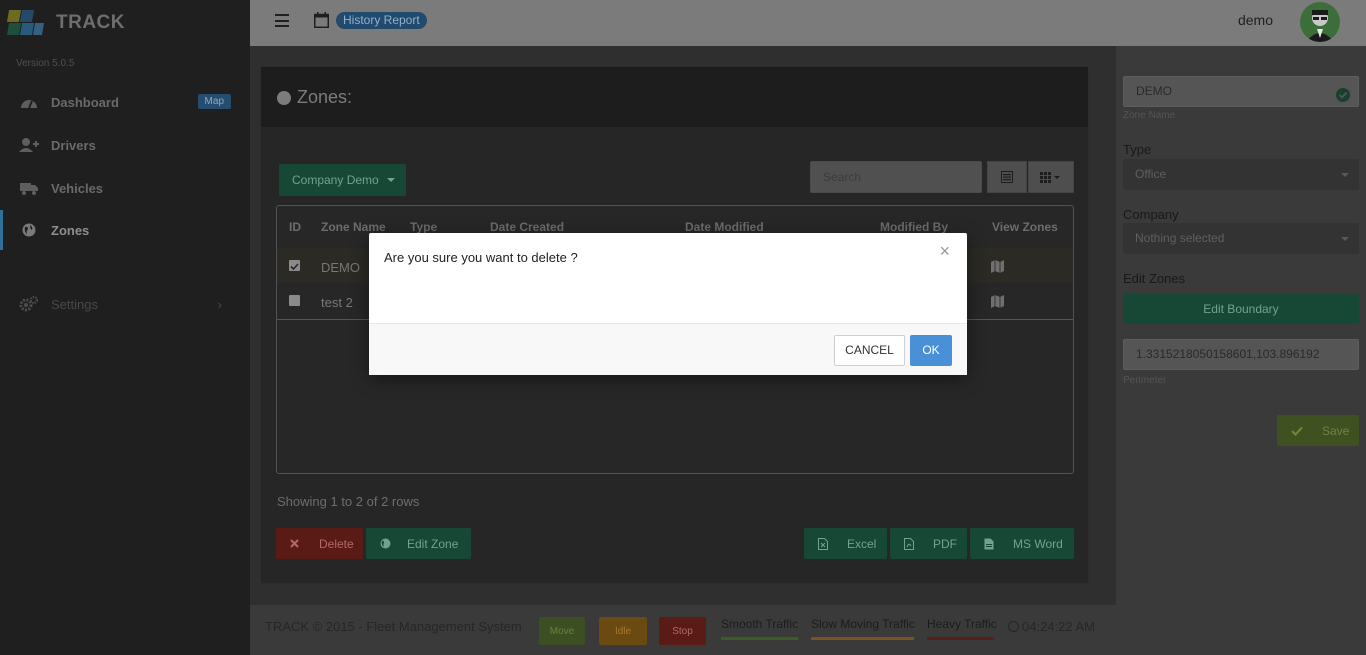  I want to click on company-label: Company, so click(1151, 214).